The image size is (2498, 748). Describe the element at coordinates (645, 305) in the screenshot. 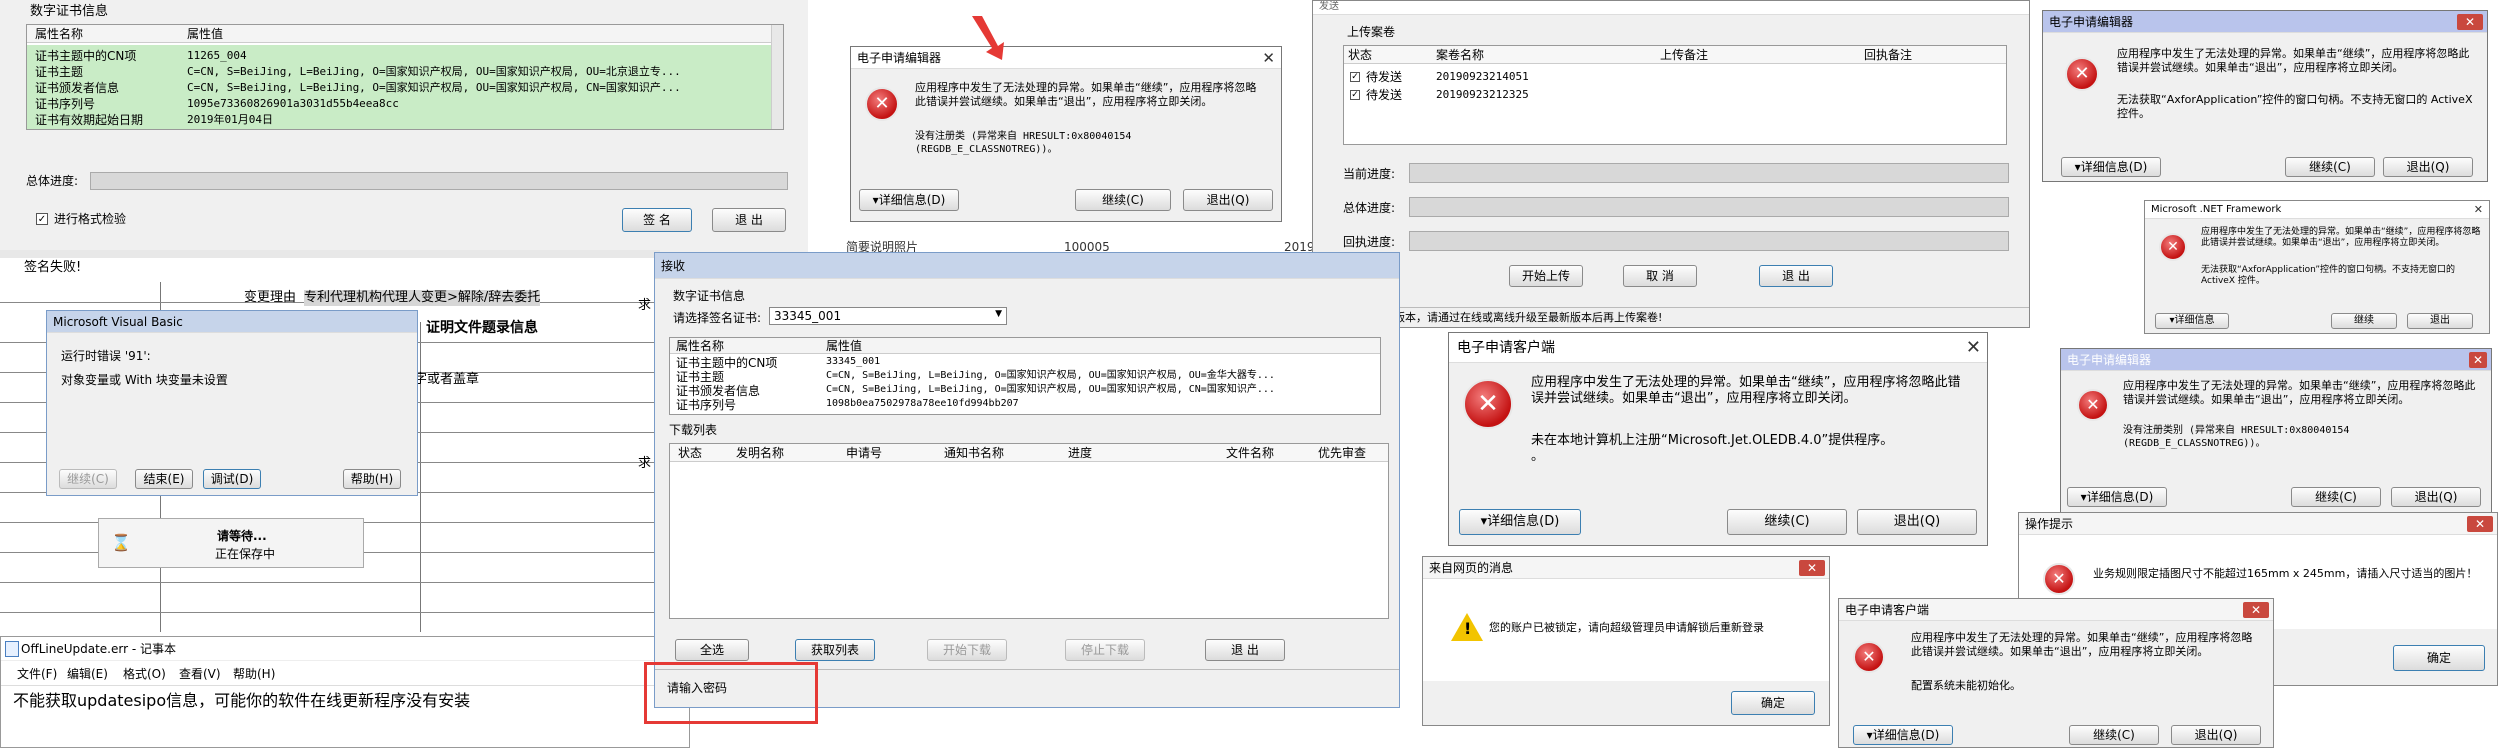

I see `doc-stub: 求` at that location.